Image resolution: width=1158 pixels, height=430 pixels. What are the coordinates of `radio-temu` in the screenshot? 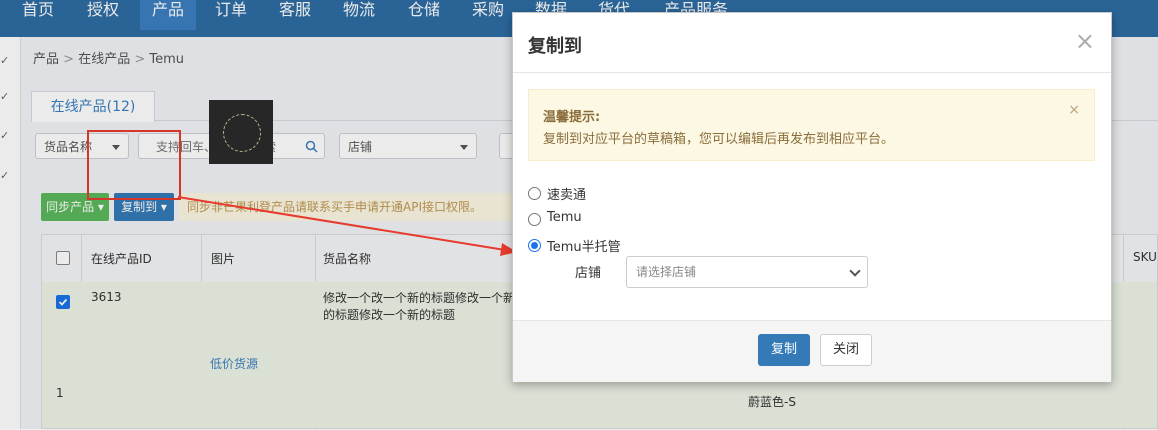 It's located at (534, 219).